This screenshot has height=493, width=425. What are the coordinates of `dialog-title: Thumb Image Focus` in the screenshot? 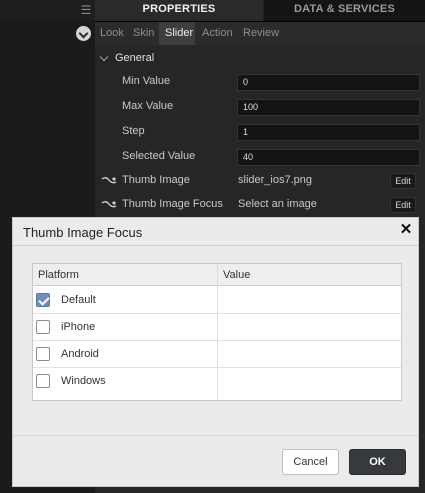 It's located at (83, 232).